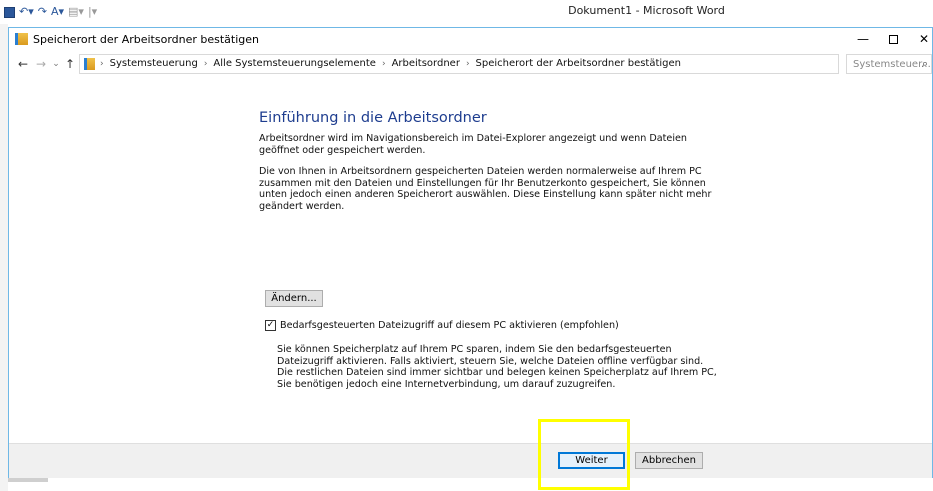 This screenshot has height=491, width=933. Describe the element at coordinates (270, 325) in the screenshot. I see `on-demand-access-checkbox: ✓` at that location.